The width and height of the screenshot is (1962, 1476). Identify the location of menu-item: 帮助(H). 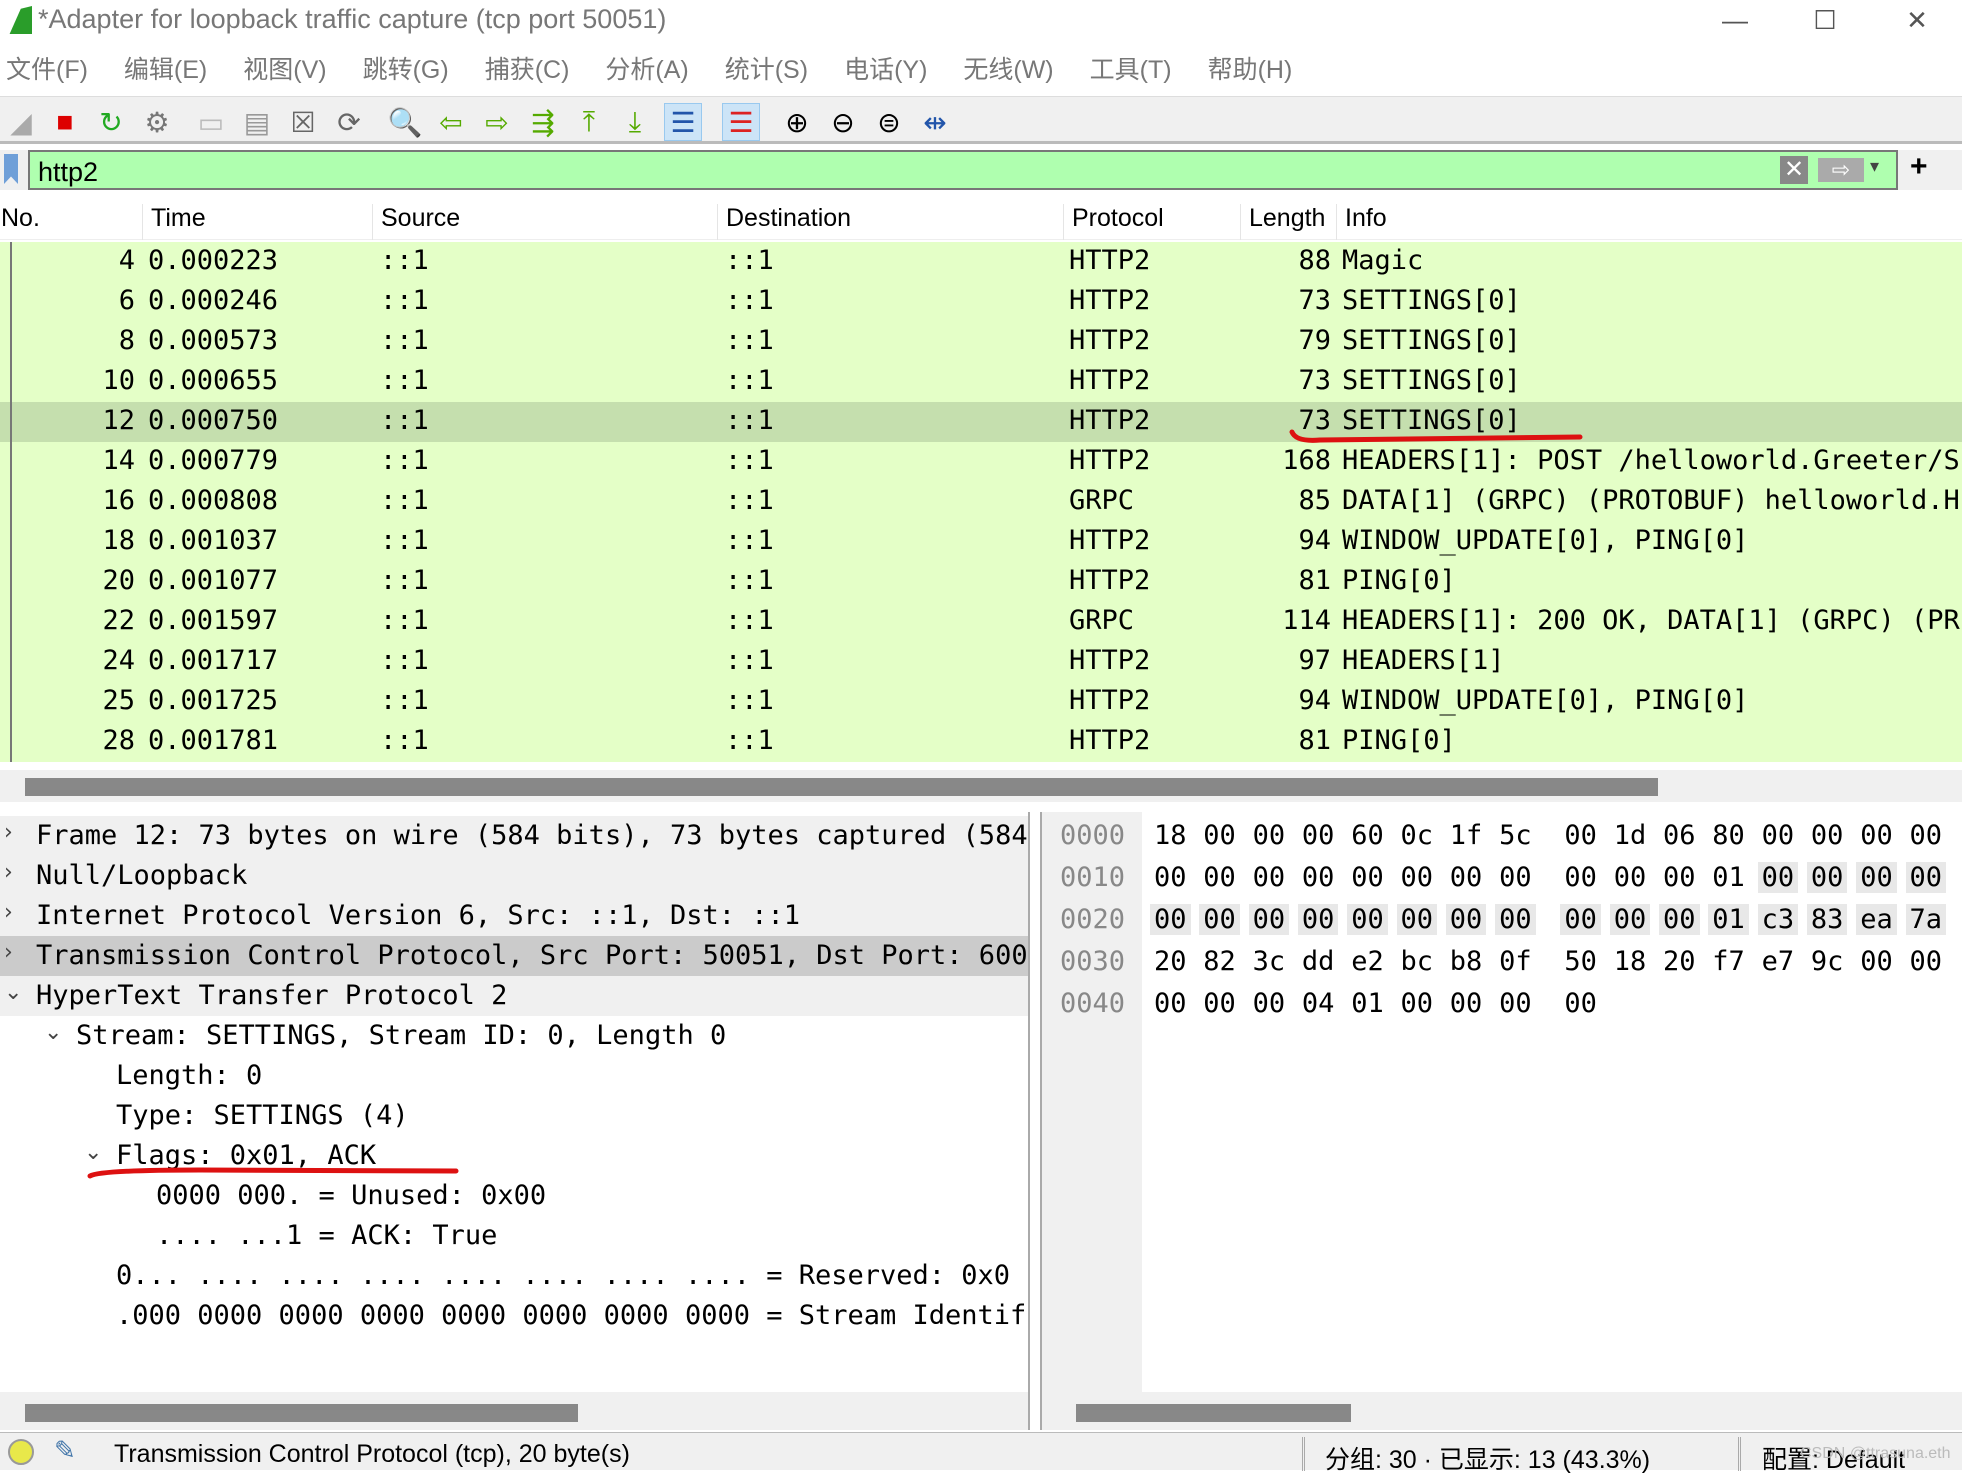
(1250, 70).